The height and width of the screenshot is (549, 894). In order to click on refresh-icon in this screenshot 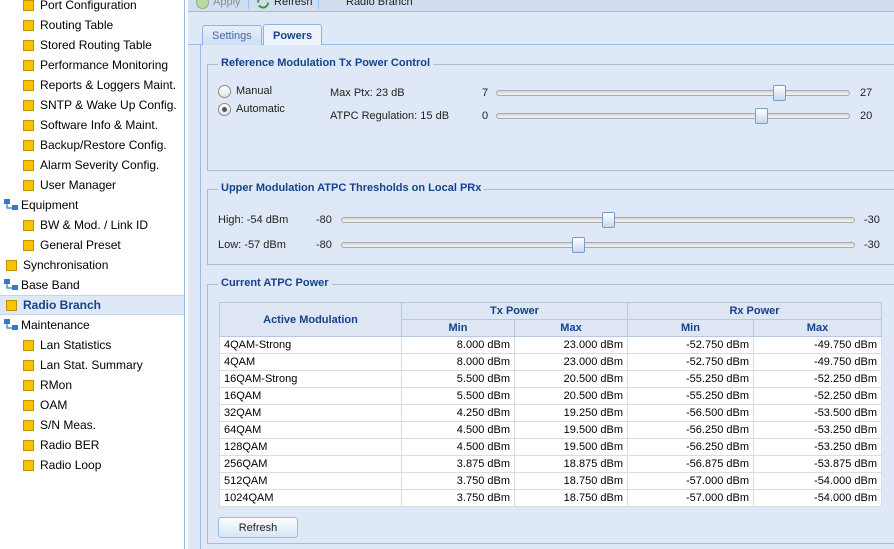, I will do `click(263, 4)`.